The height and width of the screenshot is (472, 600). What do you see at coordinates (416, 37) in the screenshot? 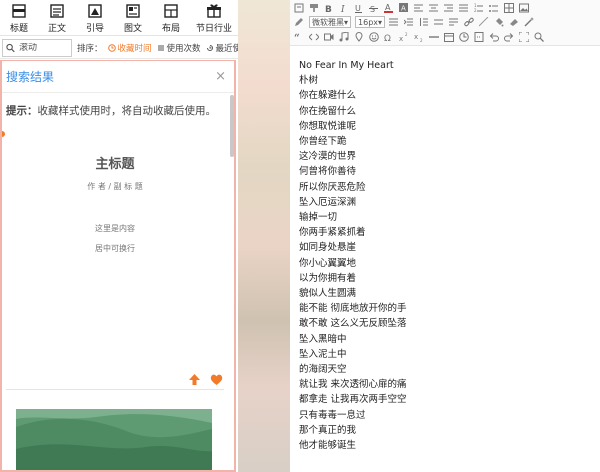
I see `svg-text: x` at bounding box center [416, 37].